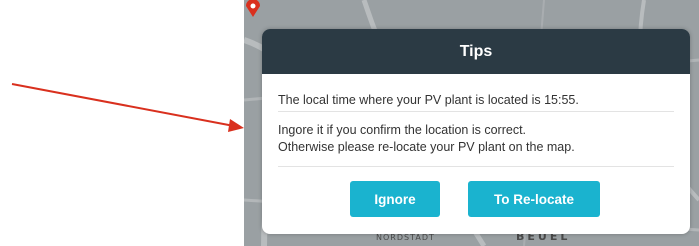  What do you see at coordinates (127, 107) in the screenshot?
I see `annotation-arrow` at bounding box center [127, 107].